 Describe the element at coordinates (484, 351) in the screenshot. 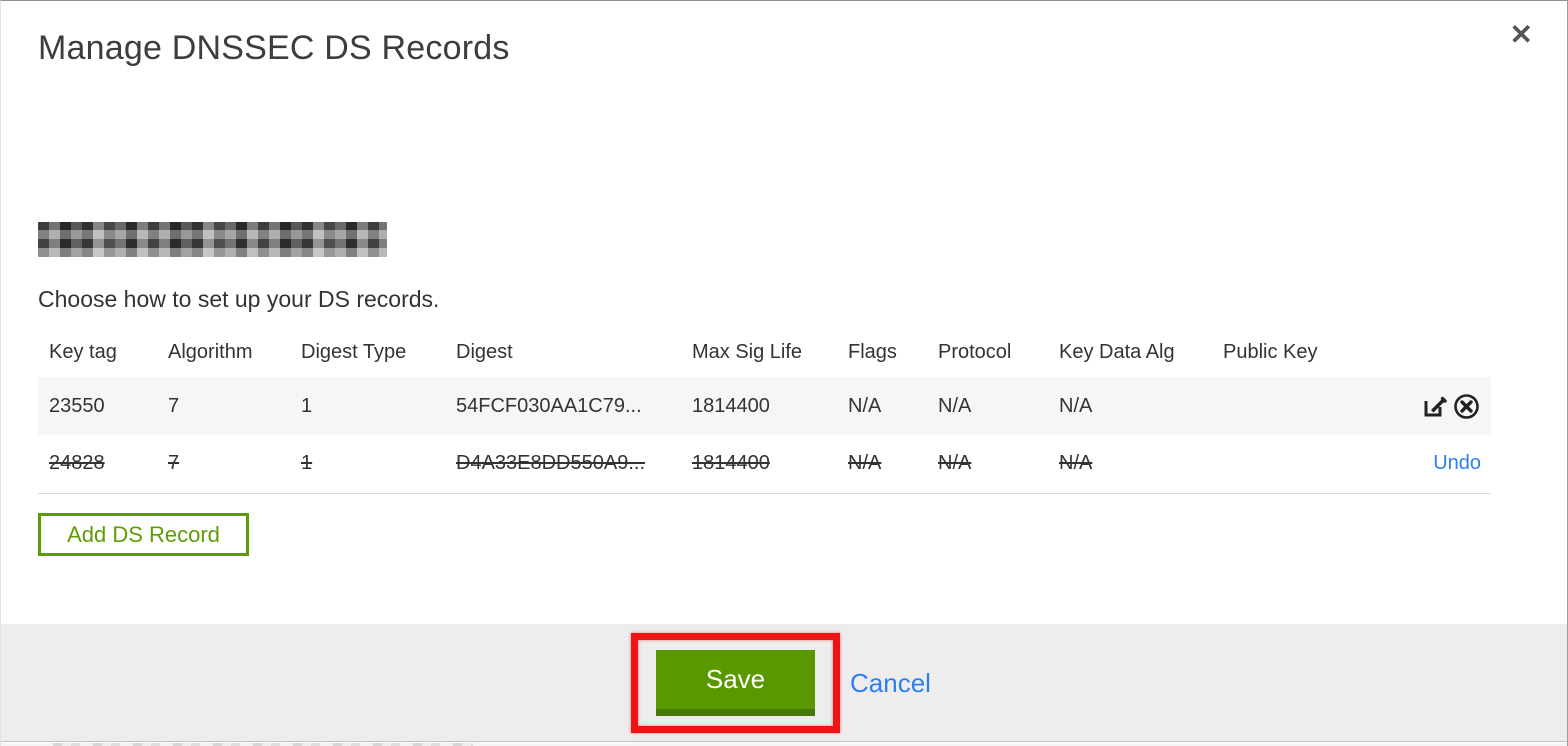

I see `col-header-digest: Digest` at that location.